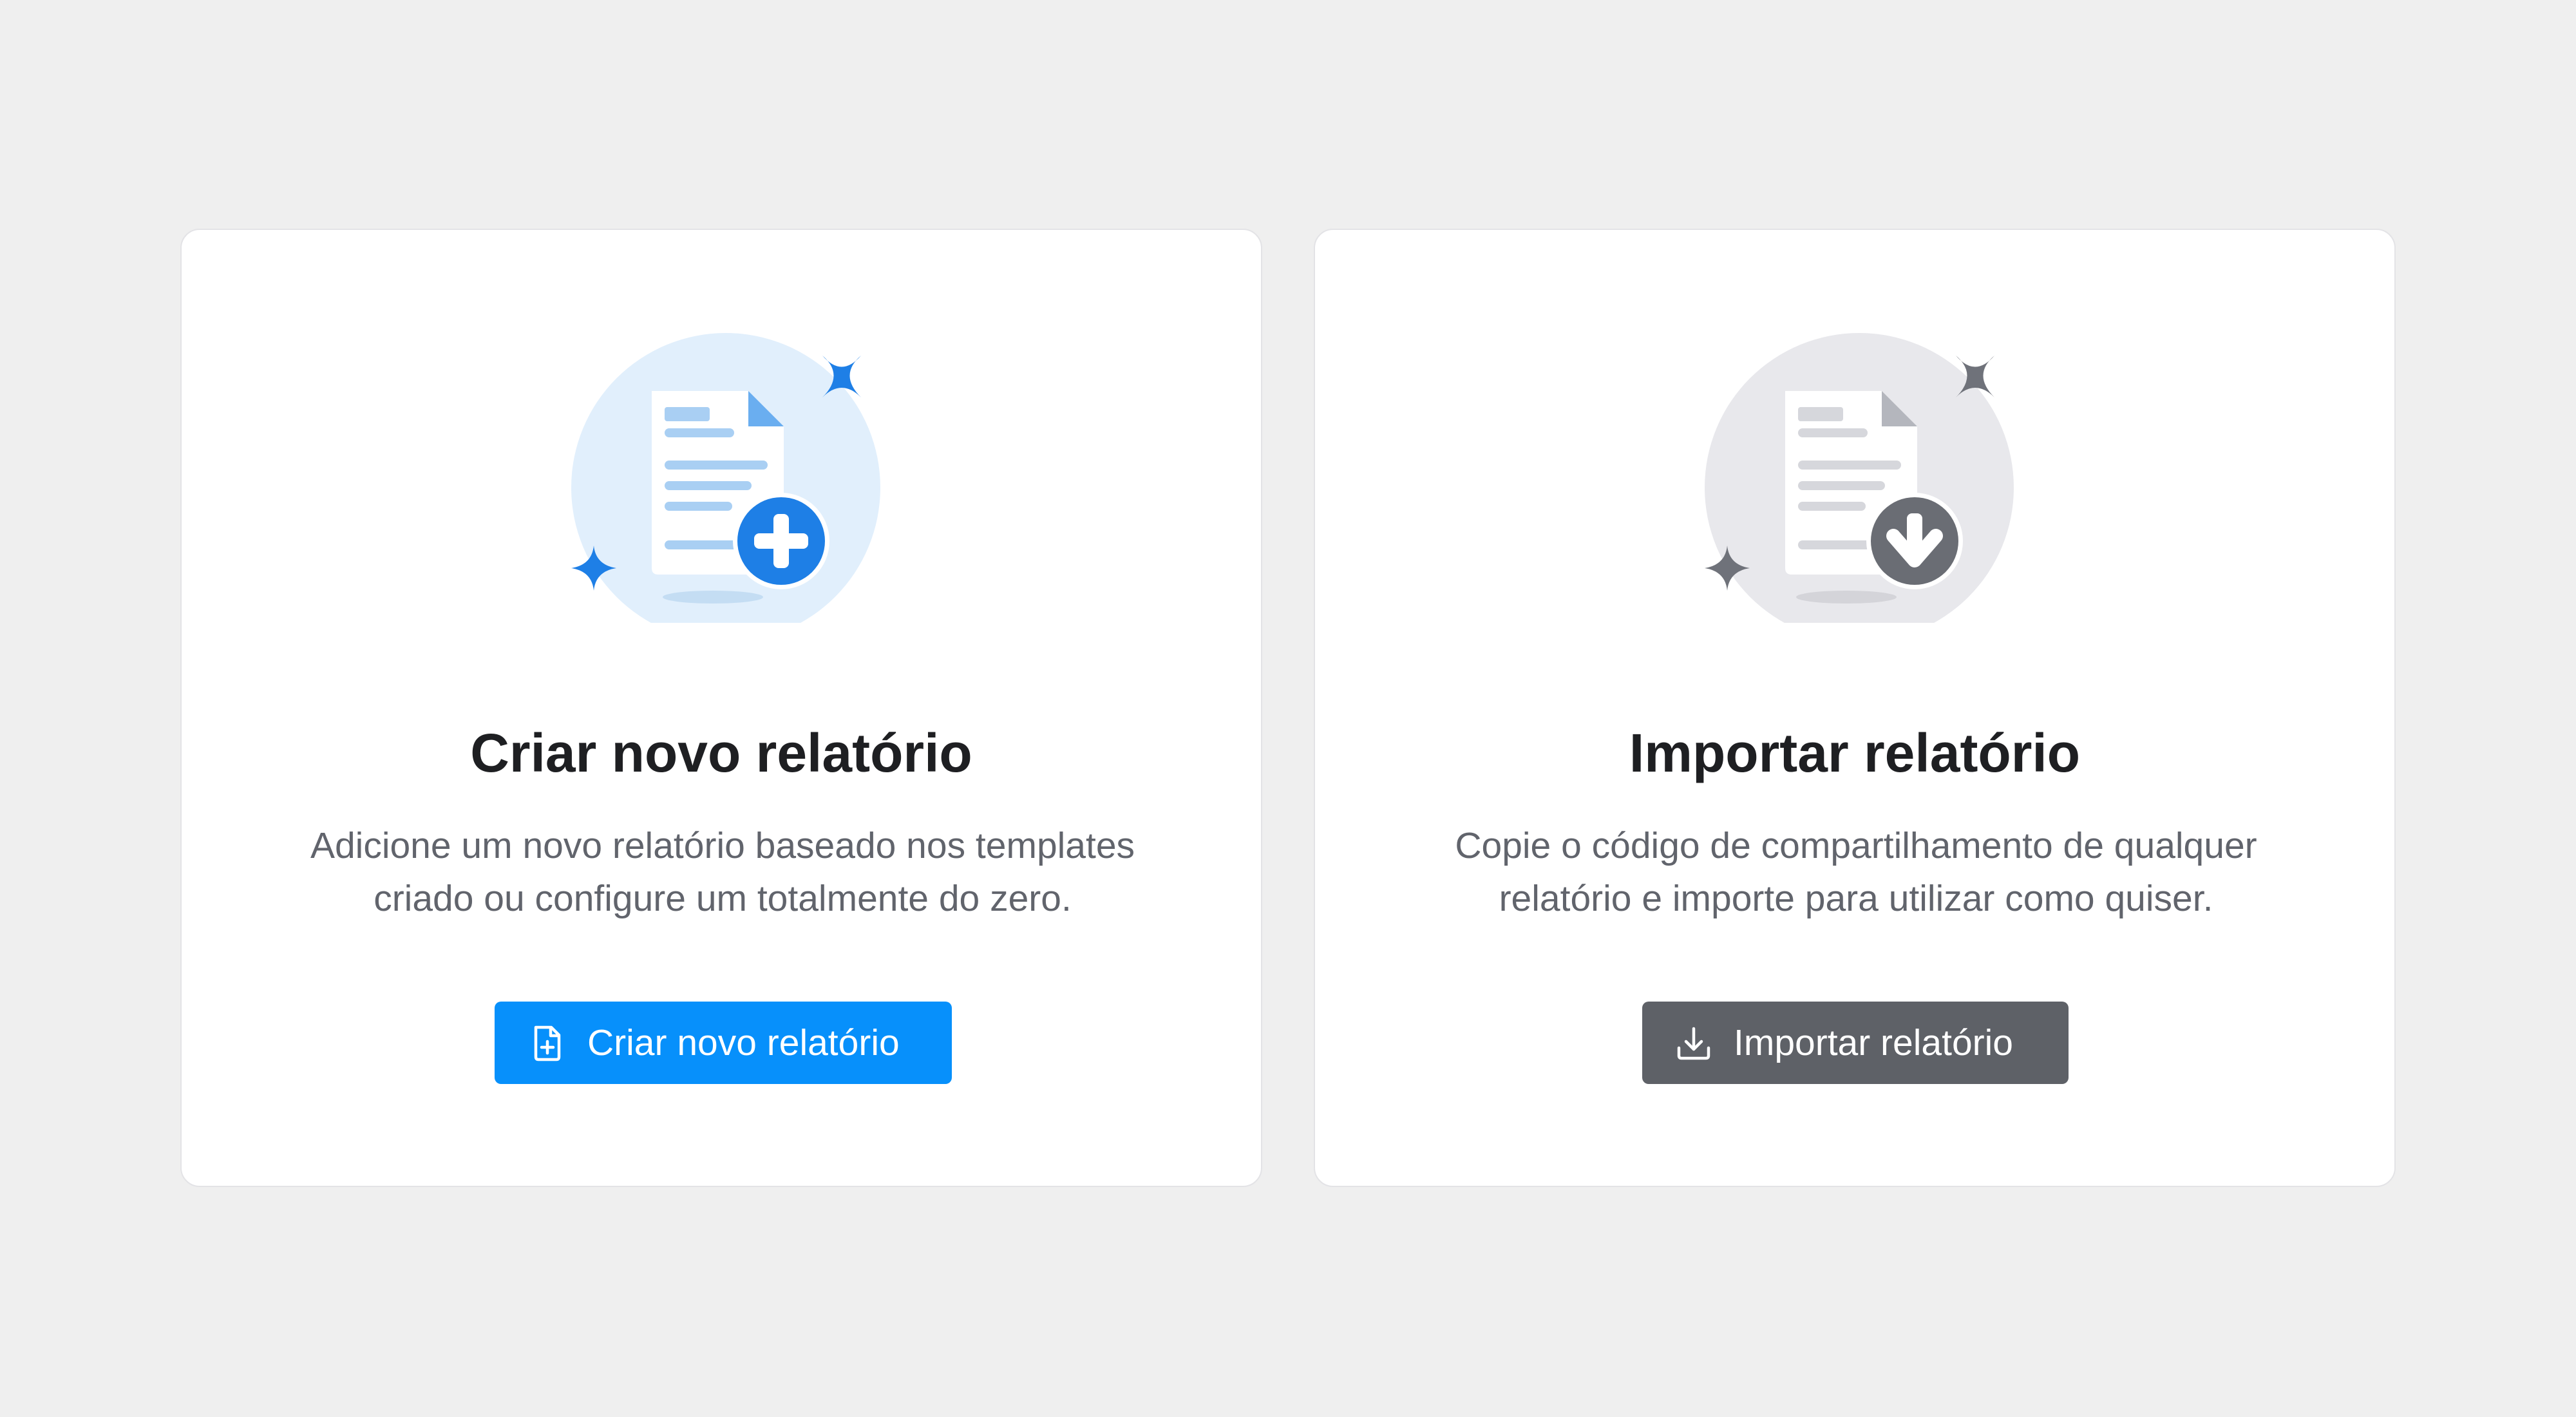 The width and height of the screenshot is (2576, 1417). I want to click on download-icon, so click(1694, 1042).